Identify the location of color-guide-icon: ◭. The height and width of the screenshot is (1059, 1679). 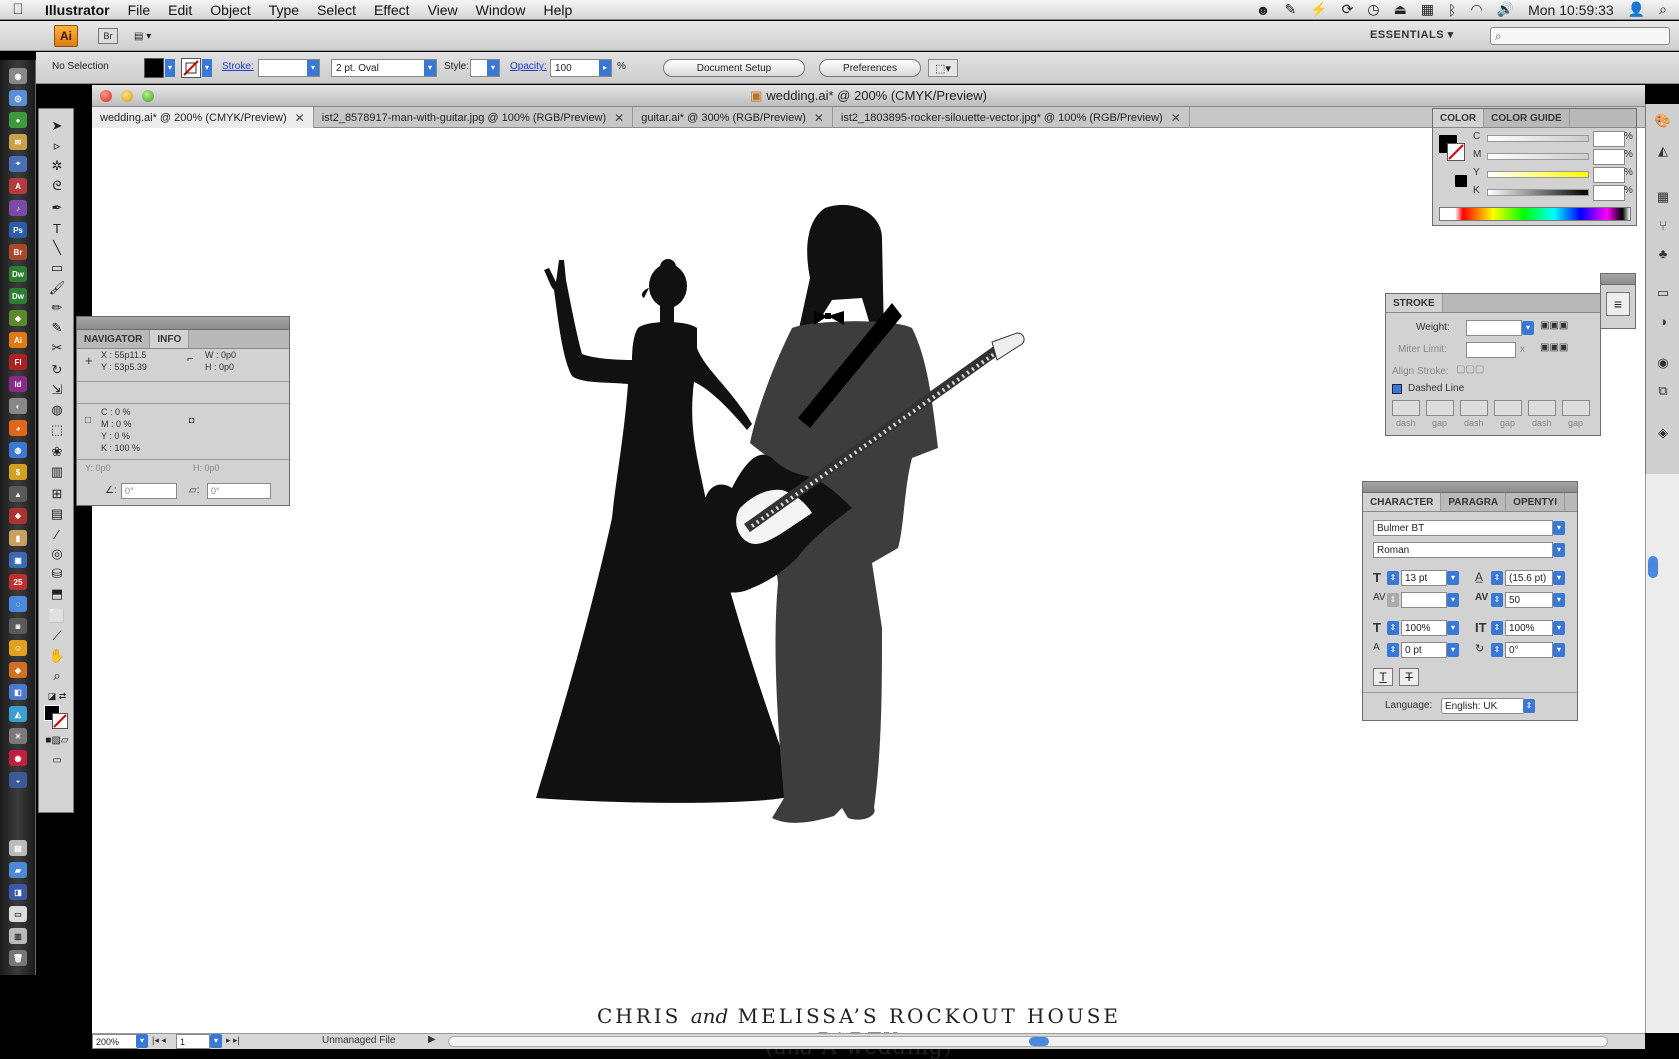
(1663, 151).